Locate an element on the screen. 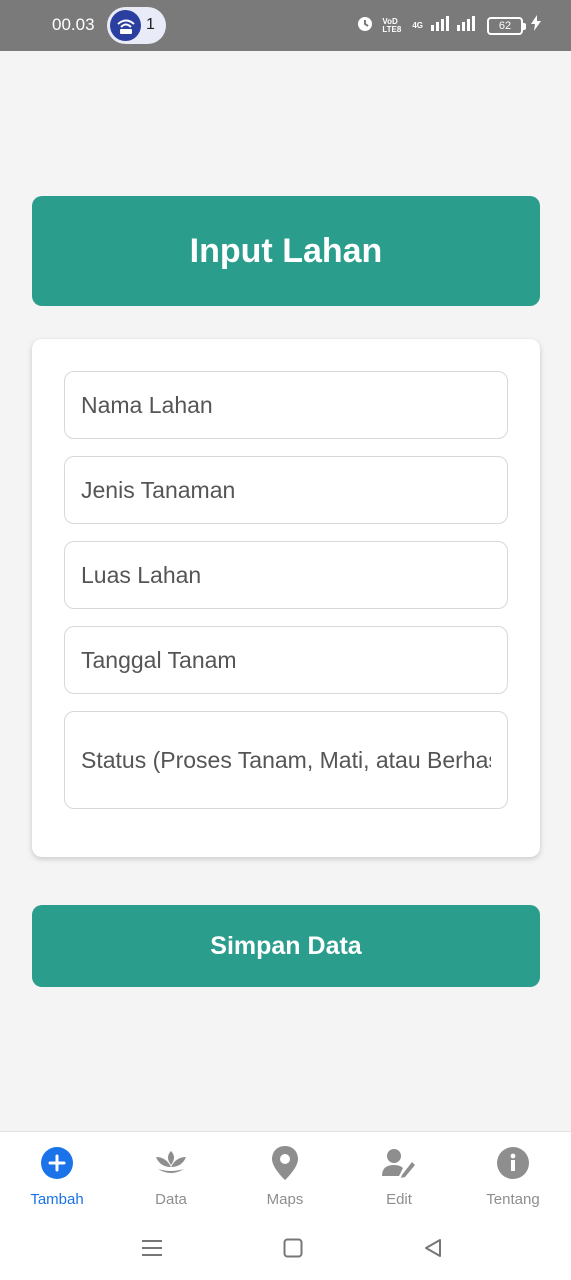  nav-label-edit: Edit is located at coordinates (399, 1199).